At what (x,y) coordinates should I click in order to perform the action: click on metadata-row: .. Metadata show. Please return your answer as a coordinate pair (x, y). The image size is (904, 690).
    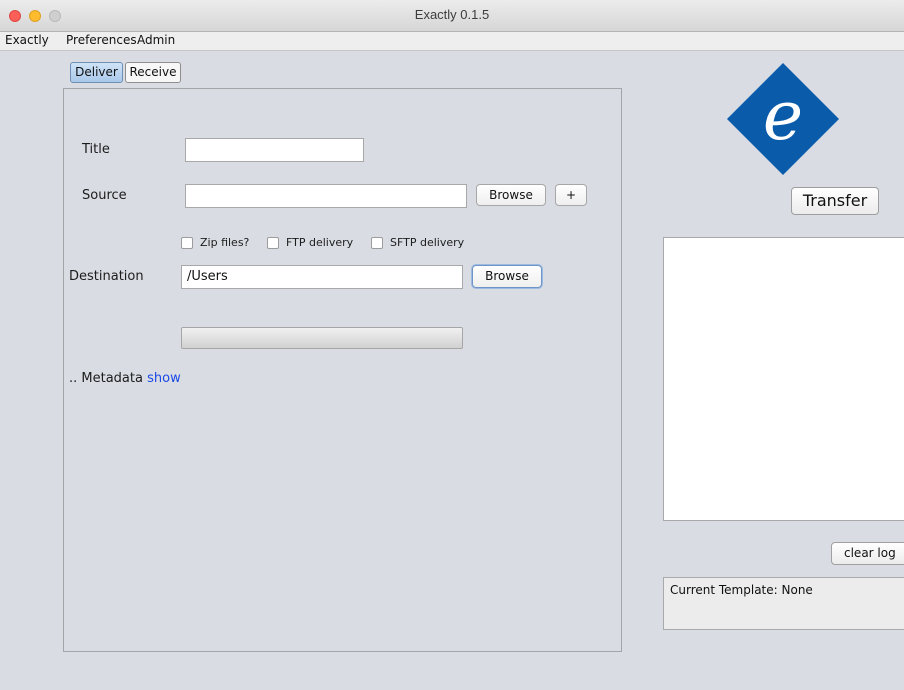
    Looking at the image, I should click on (125, 378).